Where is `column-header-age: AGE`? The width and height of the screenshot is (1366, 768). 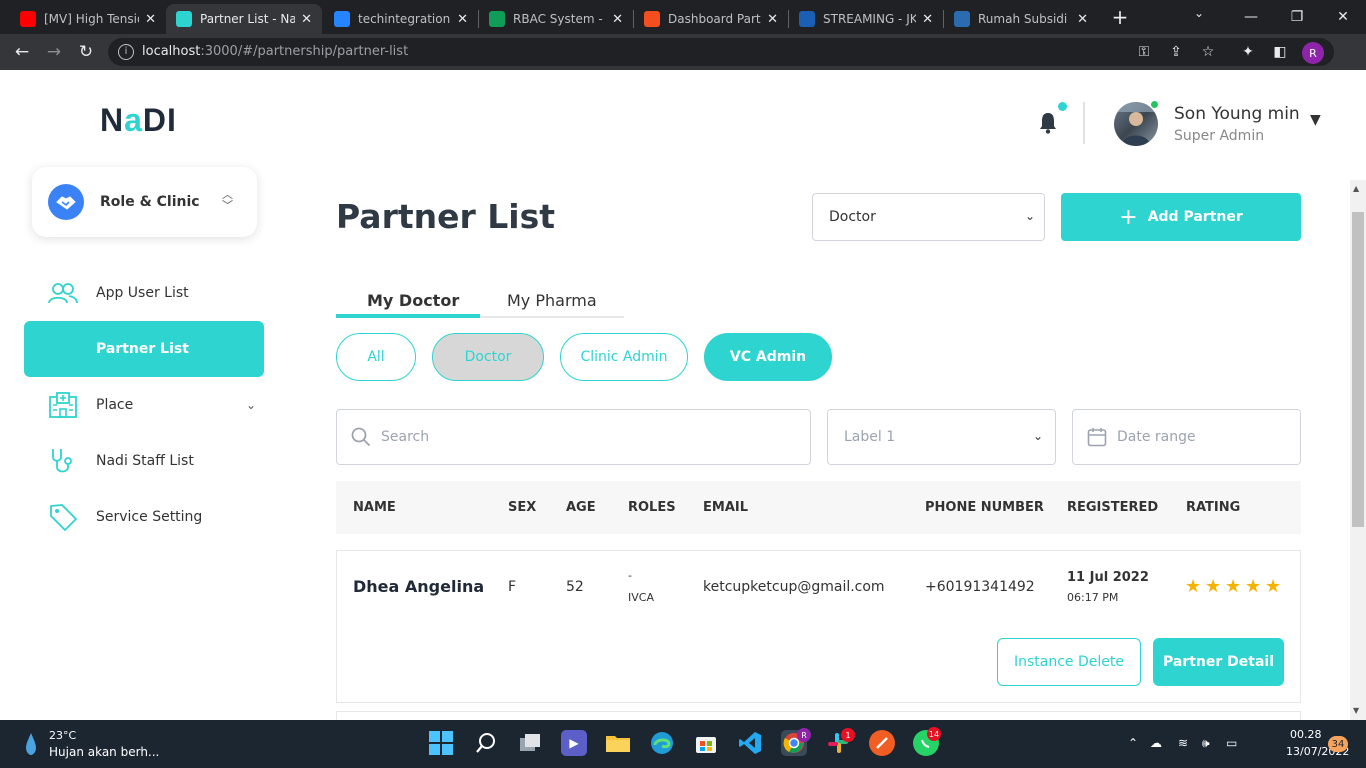 column-header-age: AGE is located at coordinates (581, 507).